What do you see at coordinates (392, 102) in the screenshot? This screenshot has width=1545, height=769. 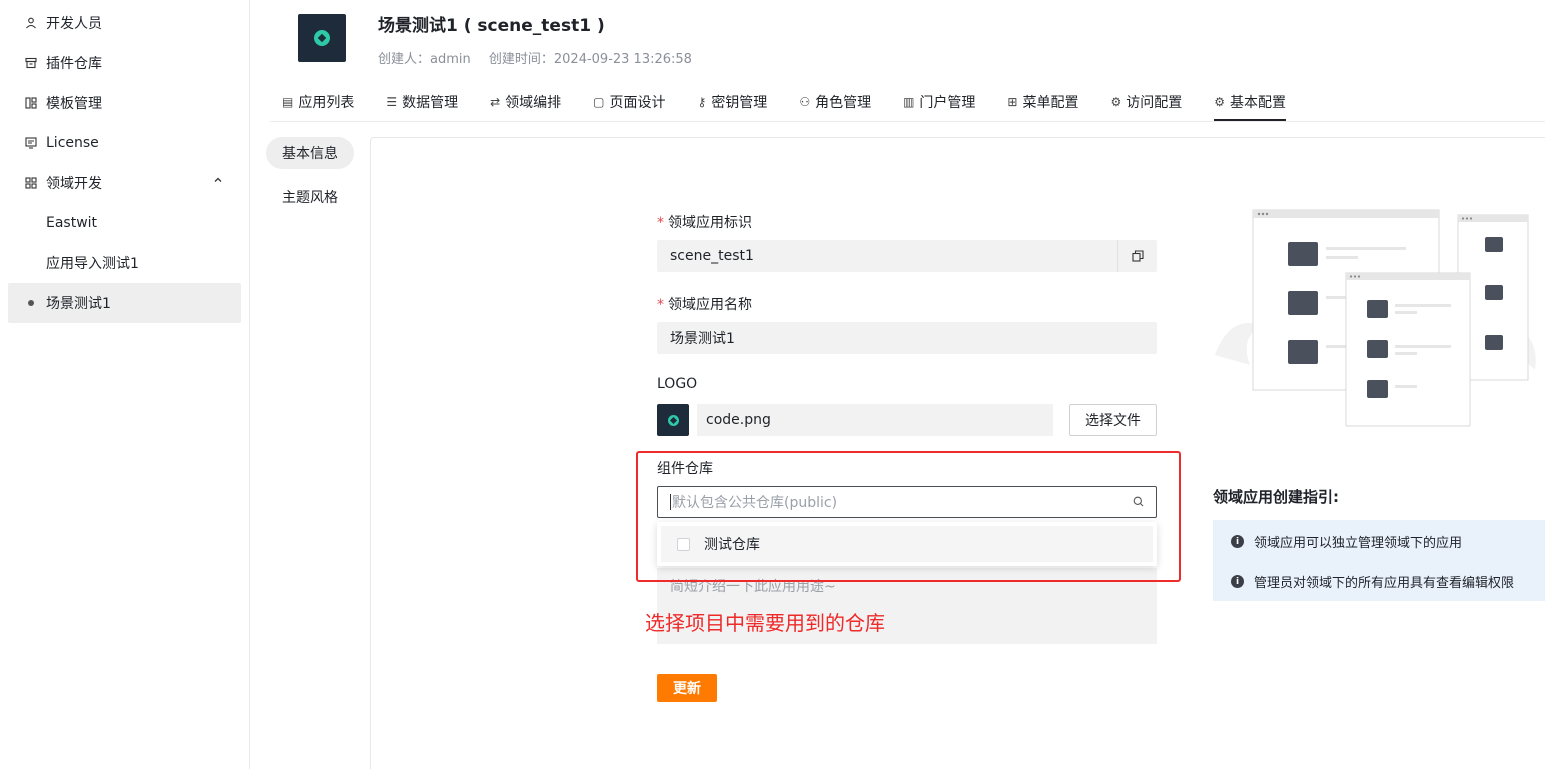 I see `database-icon: ☰` at bounding box center [392, 102].